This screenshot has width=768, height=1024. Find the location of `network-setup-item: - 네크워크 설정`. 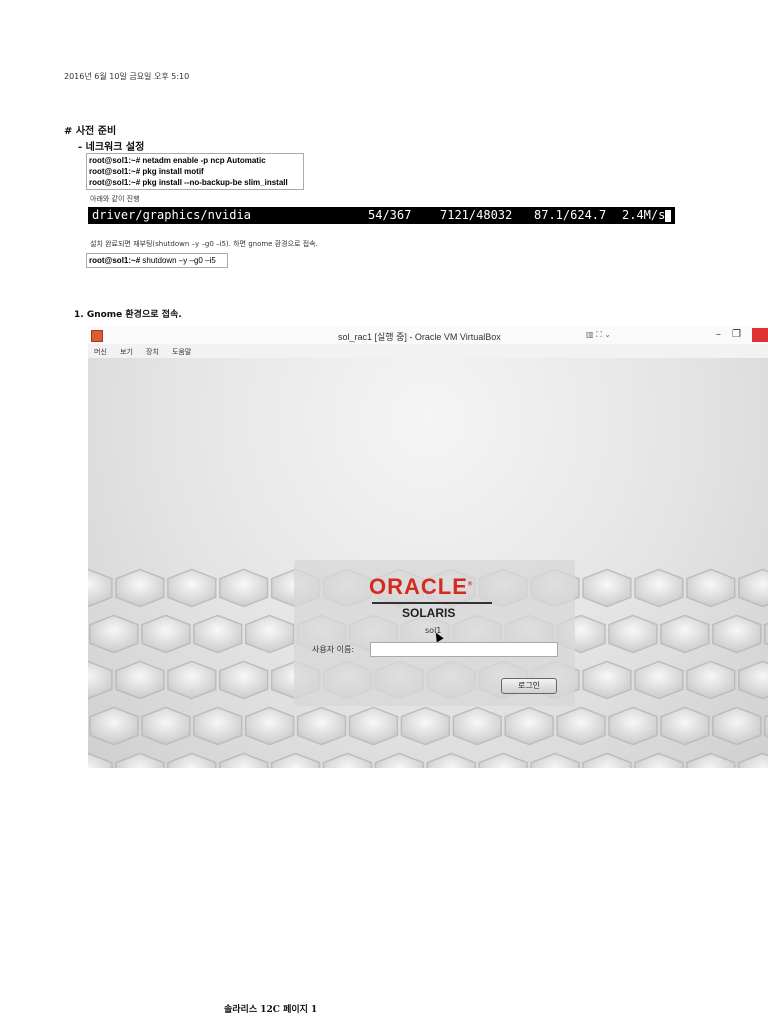

network-setup-item: - 네크워크 설정 is located at coordinates (111, 147).